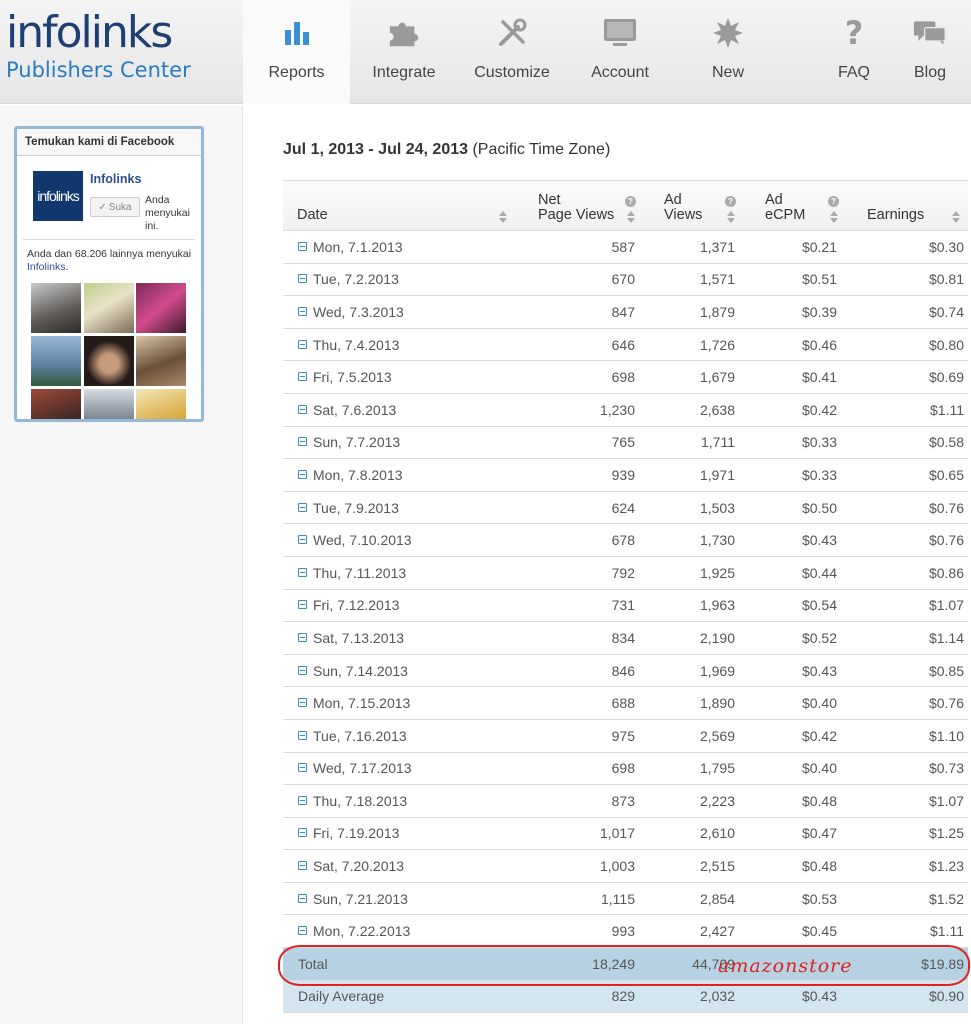 This screenshot has width=971, height=1024. What do you see at coordinates (623, 670) in the screenshot?
I see `cell-text: 846` at bounding box center [623, 670].